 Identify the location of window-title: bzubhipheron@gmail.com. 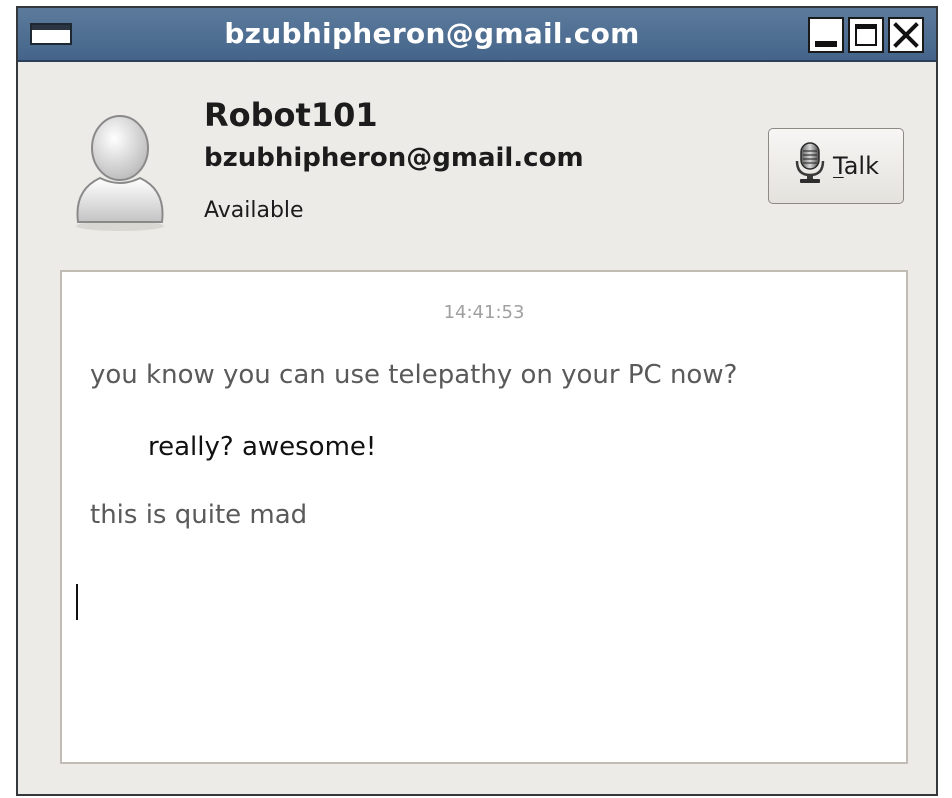
(432, 33).